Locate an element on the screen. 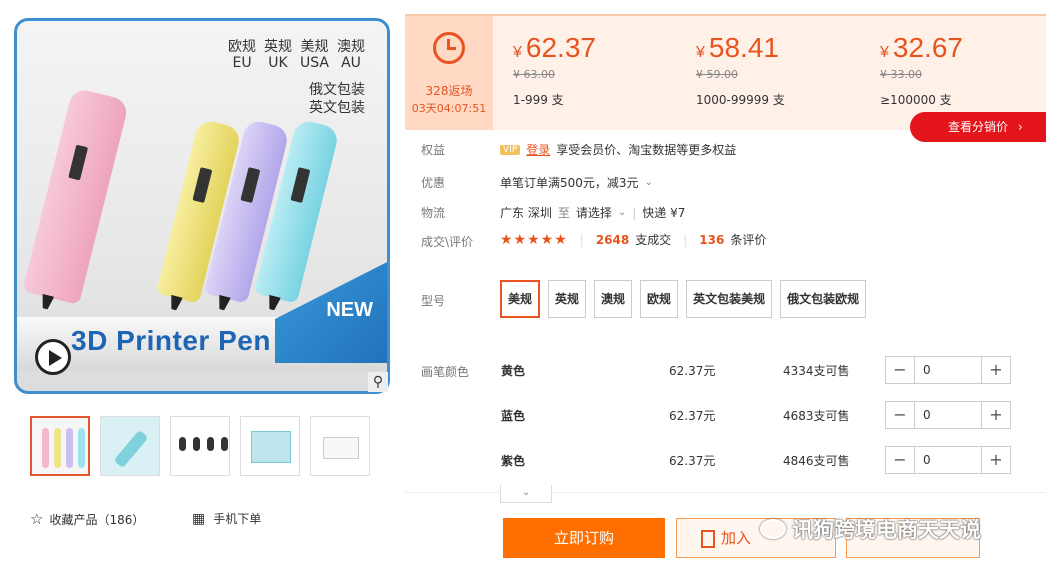  login-link: 登录 is located at coordinates (538, 149).